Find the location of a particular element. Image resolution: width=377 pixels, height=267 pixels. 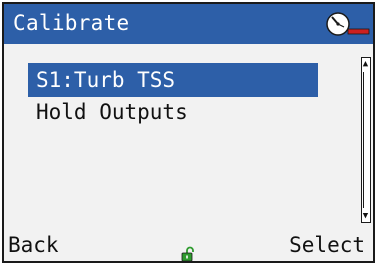

menu-item-hold-outputs: Hold Outputs is located at coordinates (173, 112).